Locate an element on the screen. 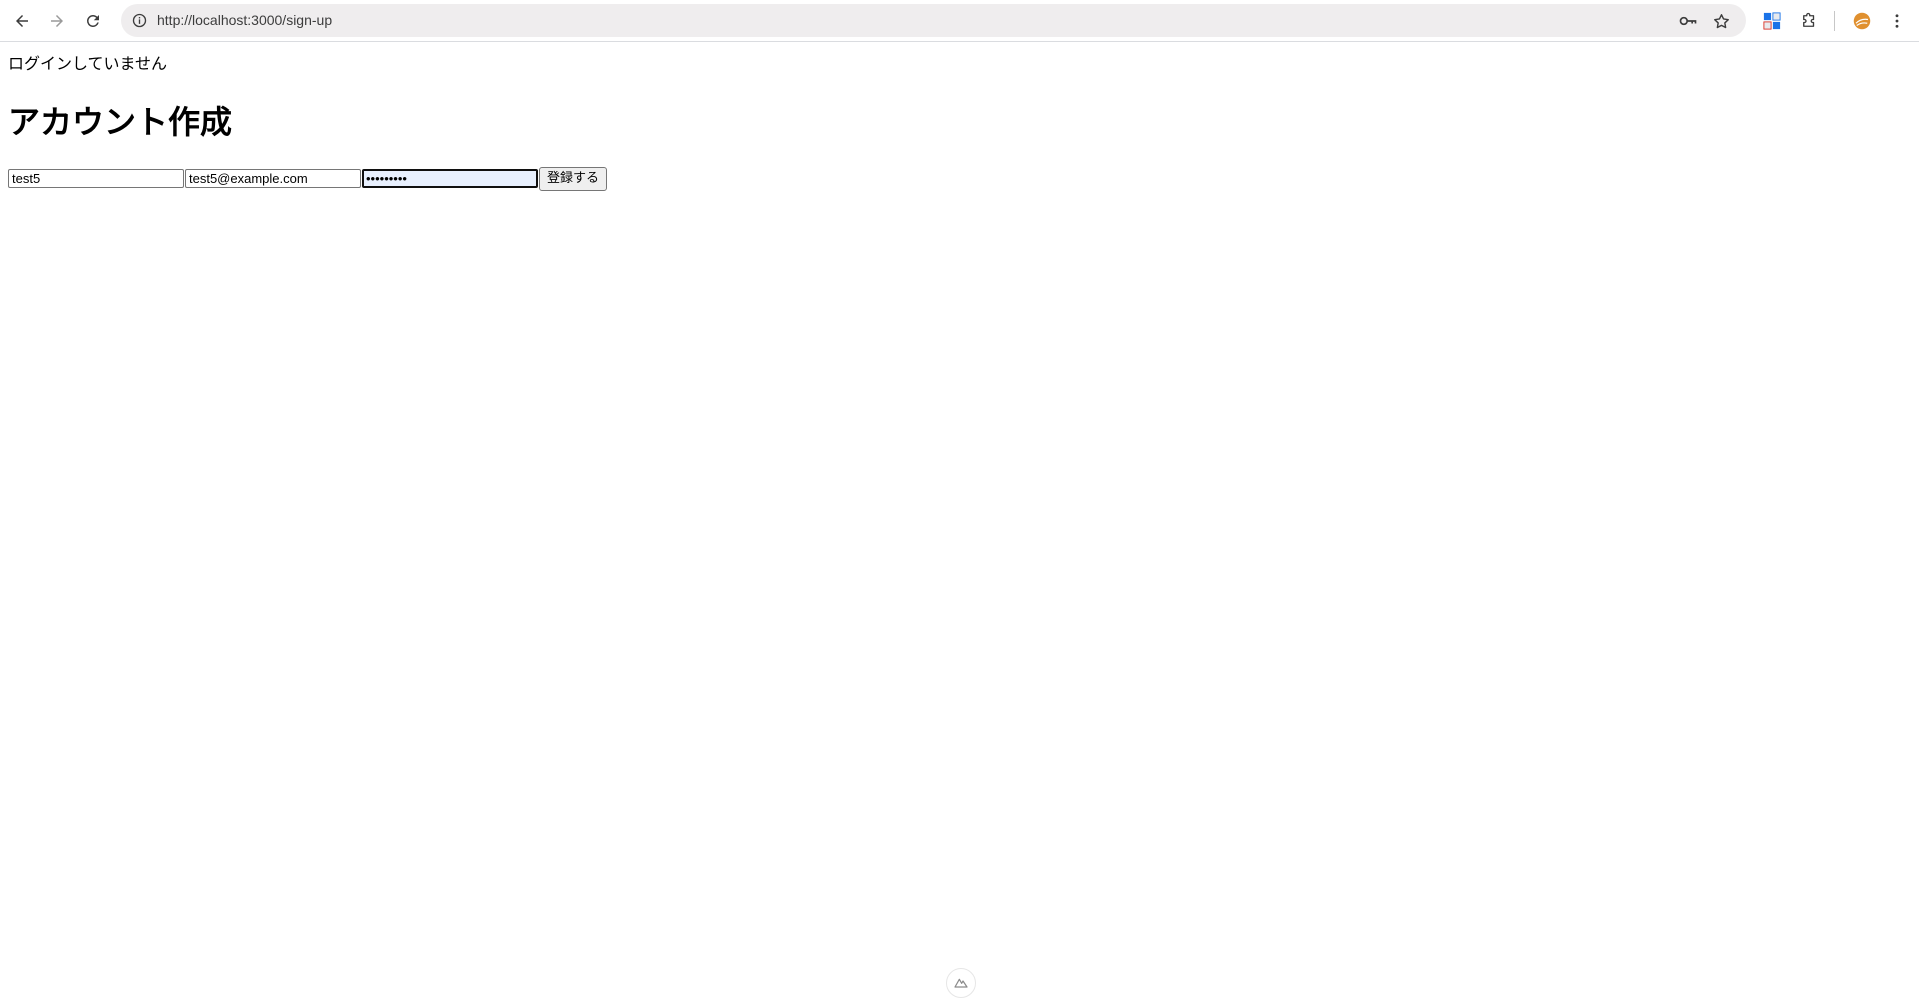  reload-icon is located at coordinates (92, 20).